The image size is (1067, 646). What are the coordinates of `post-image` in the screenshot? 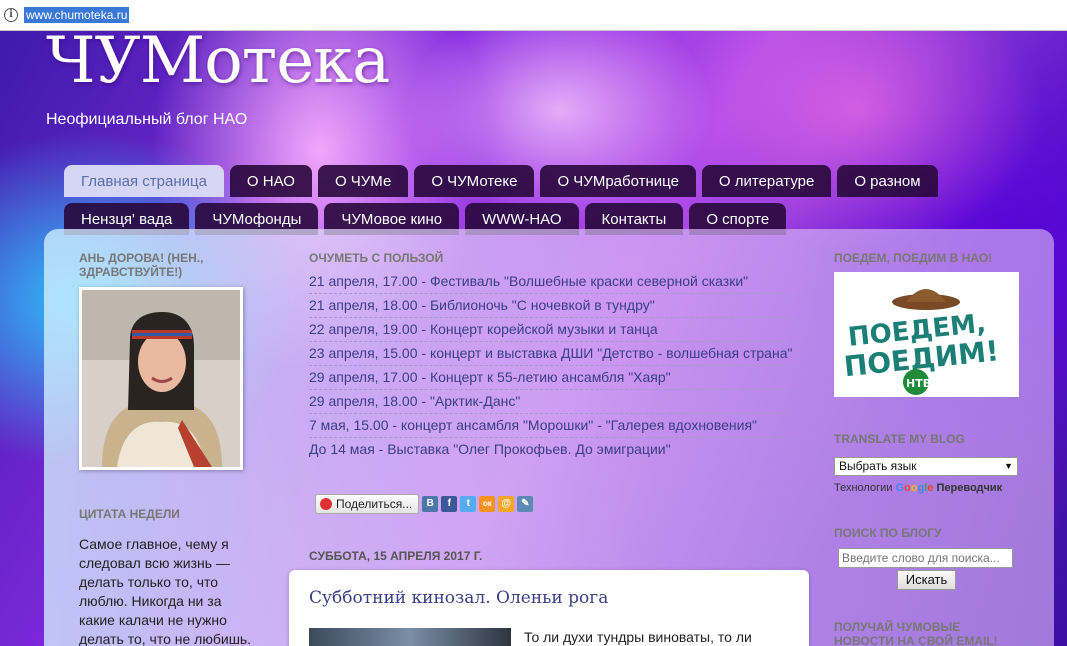 It's located at (410, 637).